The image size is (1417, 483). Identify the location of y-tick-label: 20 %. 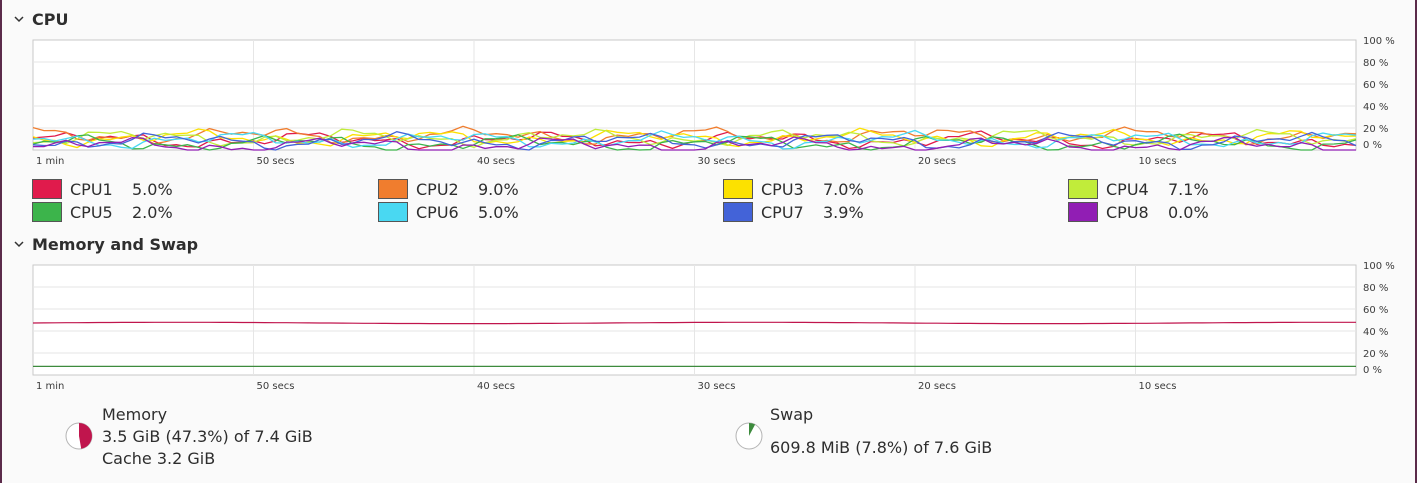
(1375, 354).